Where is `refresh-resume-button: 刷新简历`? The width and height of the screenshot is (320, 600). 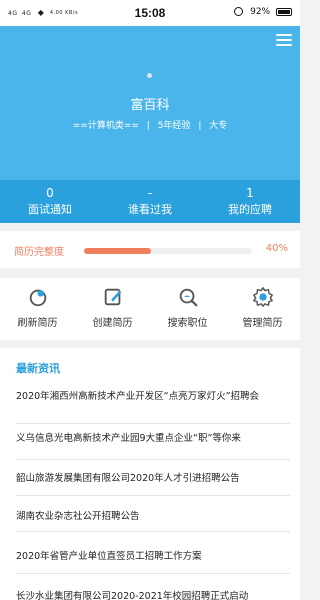 refresh-resume-button: 刷新简历 is located at coordinates (37, 307).